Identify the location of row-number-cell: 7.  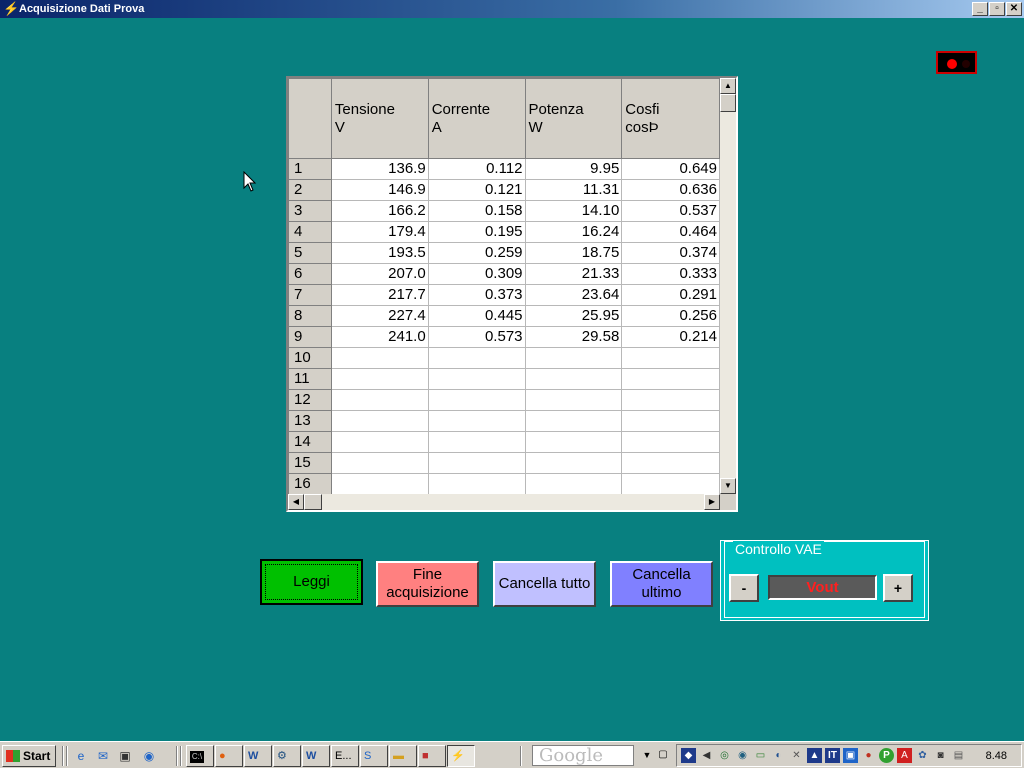
(310, 295).